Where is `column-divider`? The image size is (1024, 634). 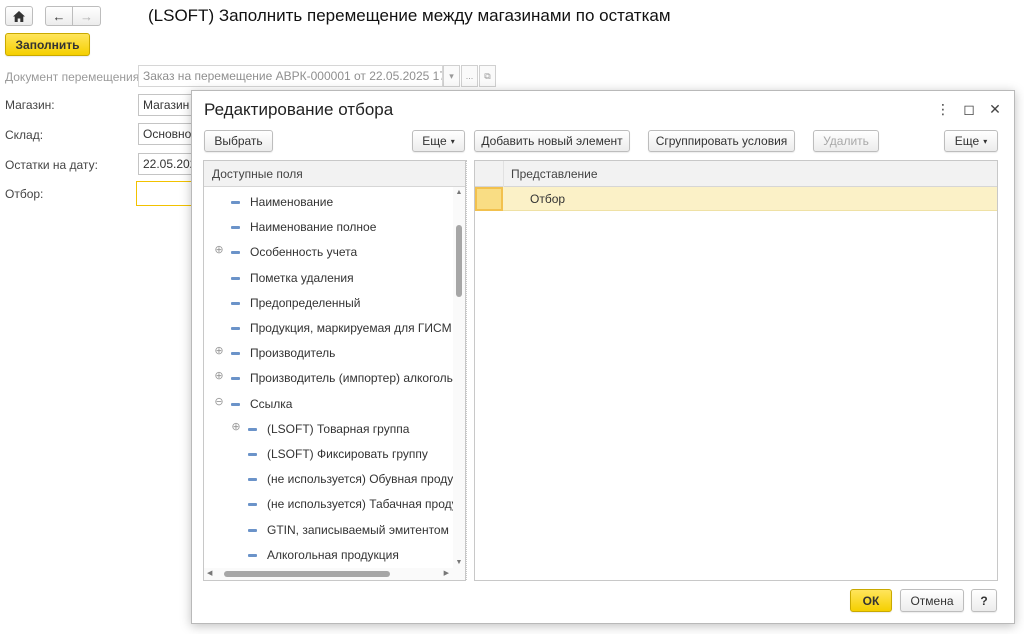
column-divider is located at coordinates (503, 174).